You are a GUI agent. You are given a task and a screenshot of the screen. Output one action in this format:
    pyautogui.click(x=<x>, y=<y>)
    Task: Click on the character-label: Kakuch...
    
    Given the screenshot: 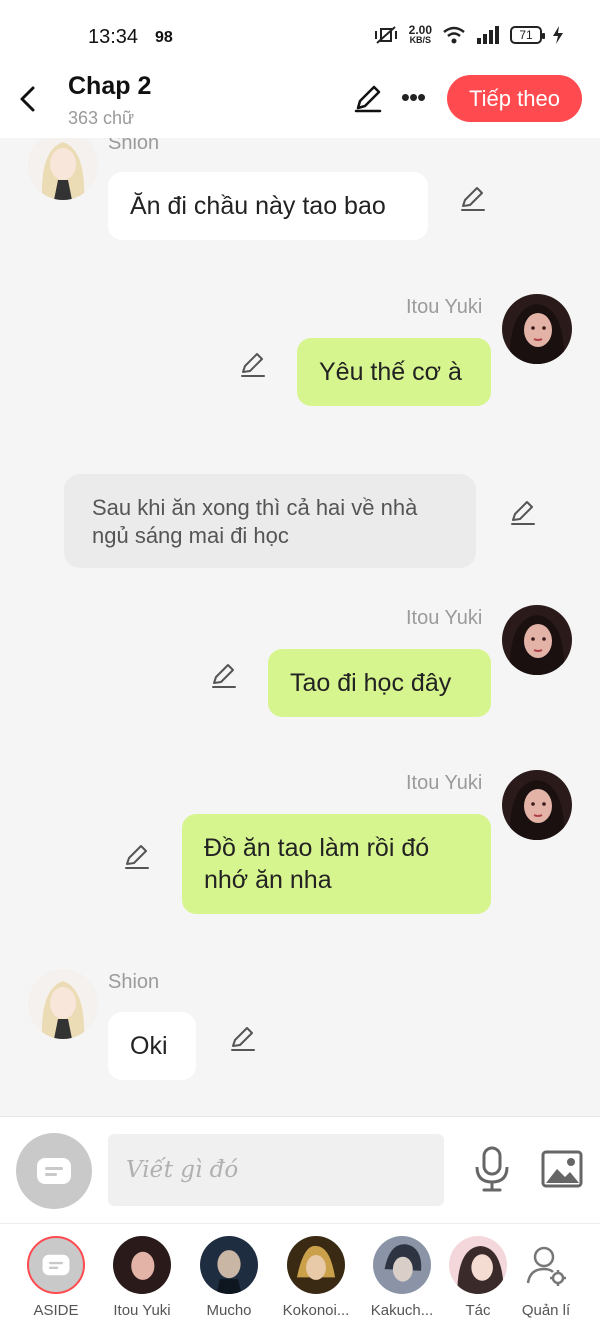 What is the action you would take?
    pyautogui.click(x=402, y=1310)
    